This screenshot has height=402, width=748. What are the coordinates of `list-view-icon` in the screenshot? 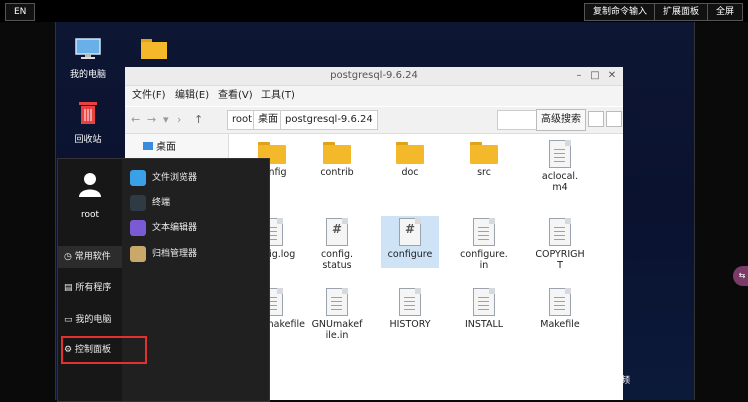 It's located at (614, 119).